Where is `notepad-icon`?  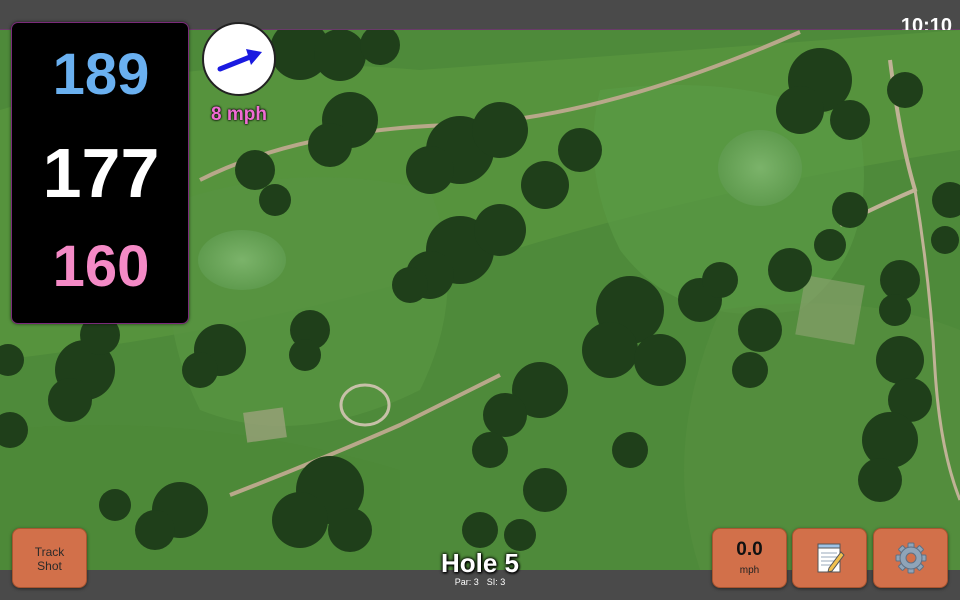 notepad-icon is located at coordinates (831, 558).